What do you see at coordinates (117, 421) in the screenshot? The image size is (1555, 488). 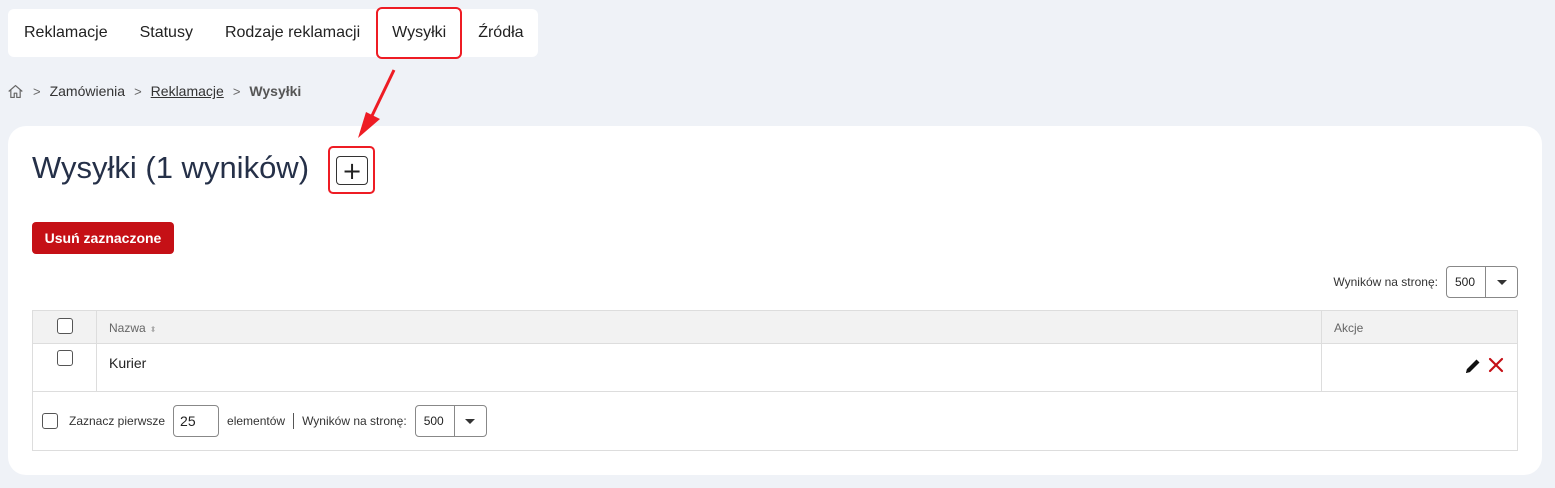 I see `select-first-label: Zaznacz pierwsze` at bounding box center [117, 421].